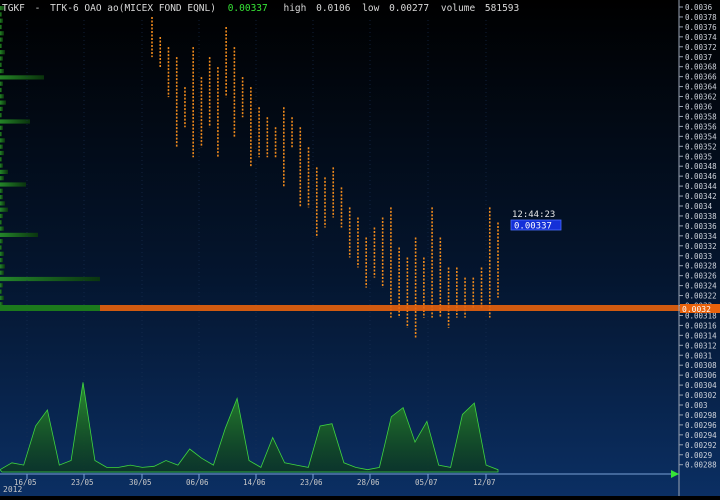 The image size is (720, 500). What do you see at coordinates (701, 425) in the screenshot?
I see `price-tick-label: 0.00296` at bounding box center [701, 425].